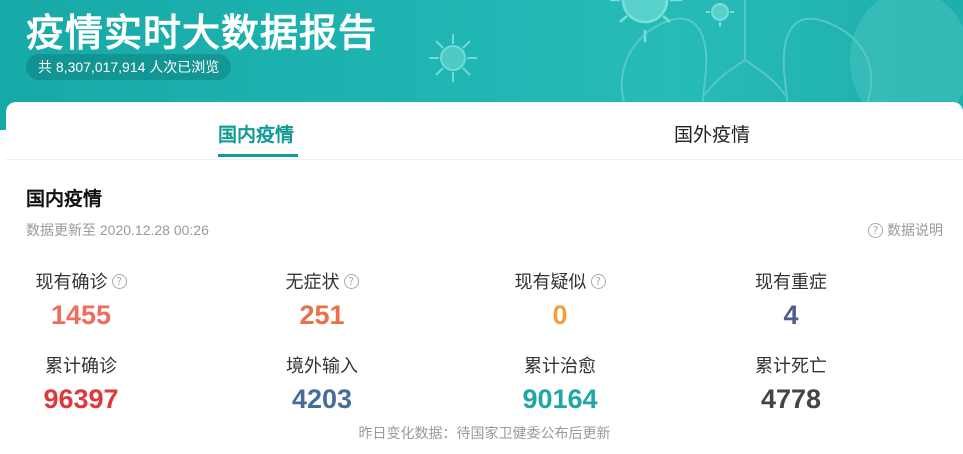 This screenshot has height=454, width=963. I want to click on view-count-badge: 共 8,307,017,914 人次已浏览, so click(129, 67).